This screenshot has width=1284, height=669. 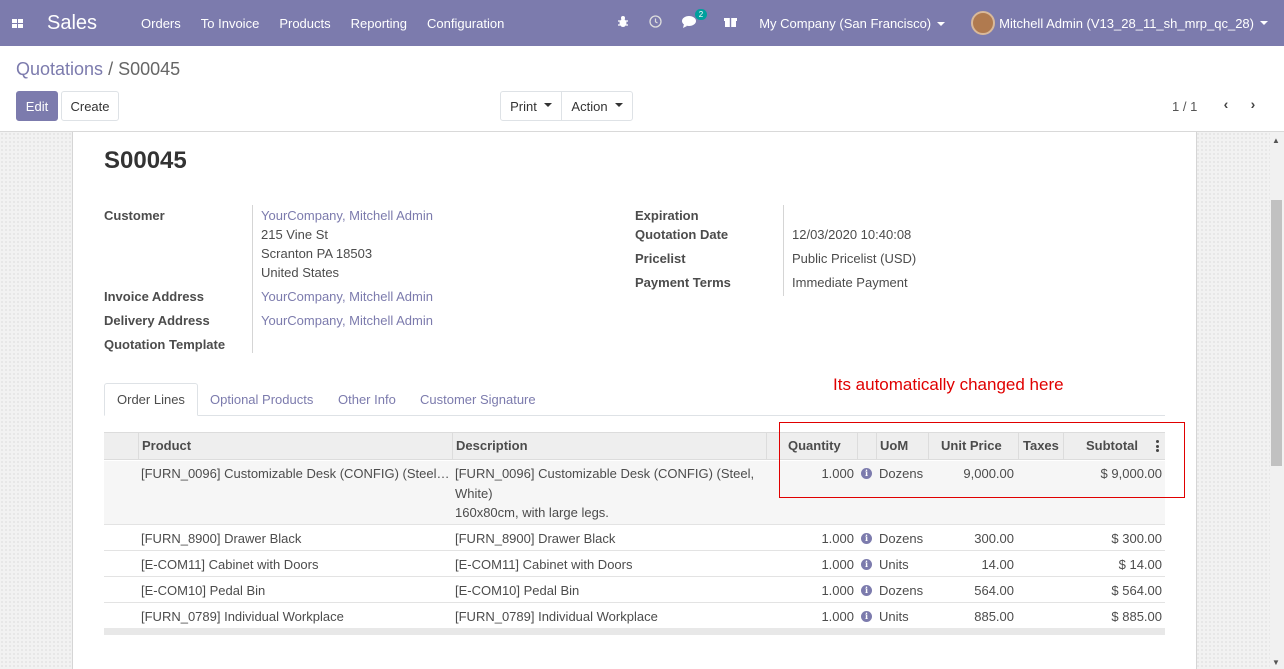 I want to click on chat-icon: 2, so click(x=695, y=20).